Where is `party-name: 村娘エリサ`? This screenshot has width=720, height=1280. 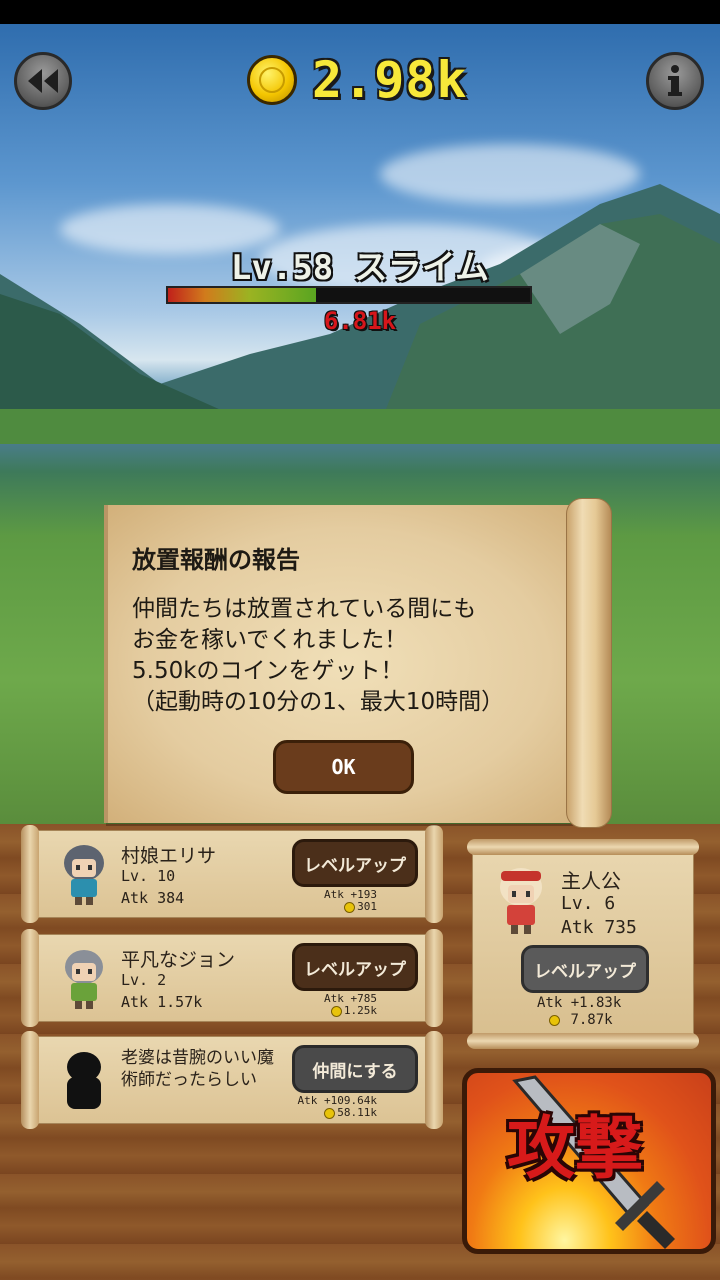
party-name: 村娘エリサ is located at coordinates (169, 856).